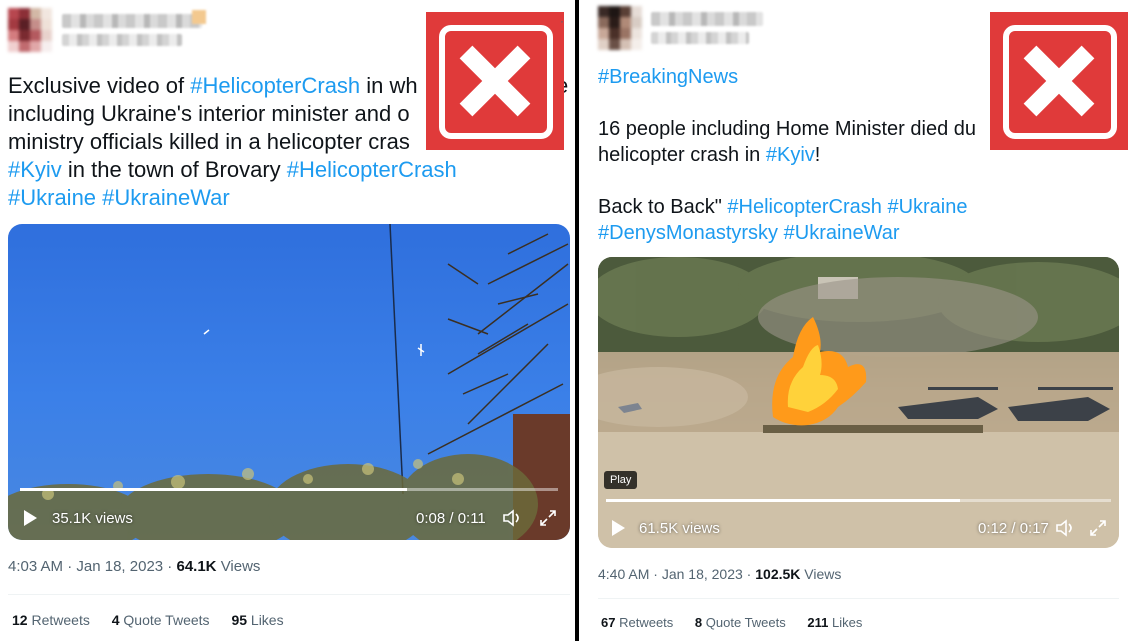 The image size is (1140, 641). What do you see at coordinates (232, 198) in the screenshot?
I see `tweet-text-line: #Ukraine #UkraineWar` at bounding box center [232, 198].